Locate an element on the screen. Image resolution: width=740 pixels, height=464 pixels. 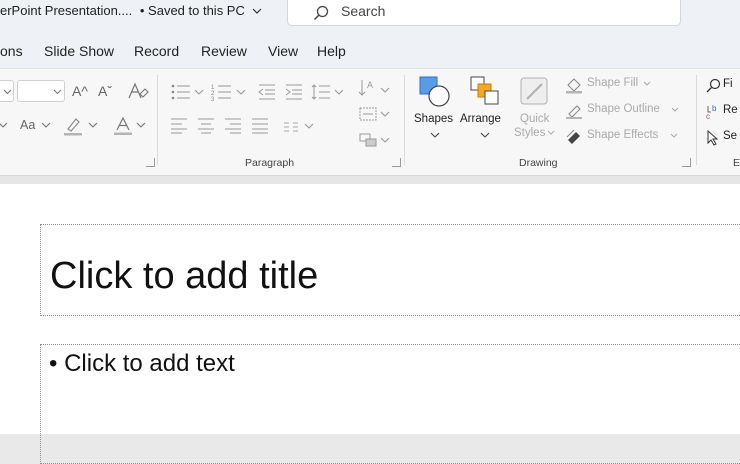
highlight-color-icon is located at coordinates (73, 126).